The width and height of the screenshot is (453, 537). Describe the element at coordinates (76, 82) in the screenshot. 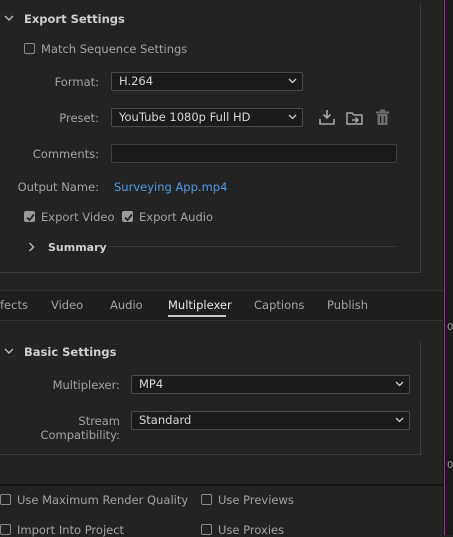

I see `format-label: Format:` at that location.